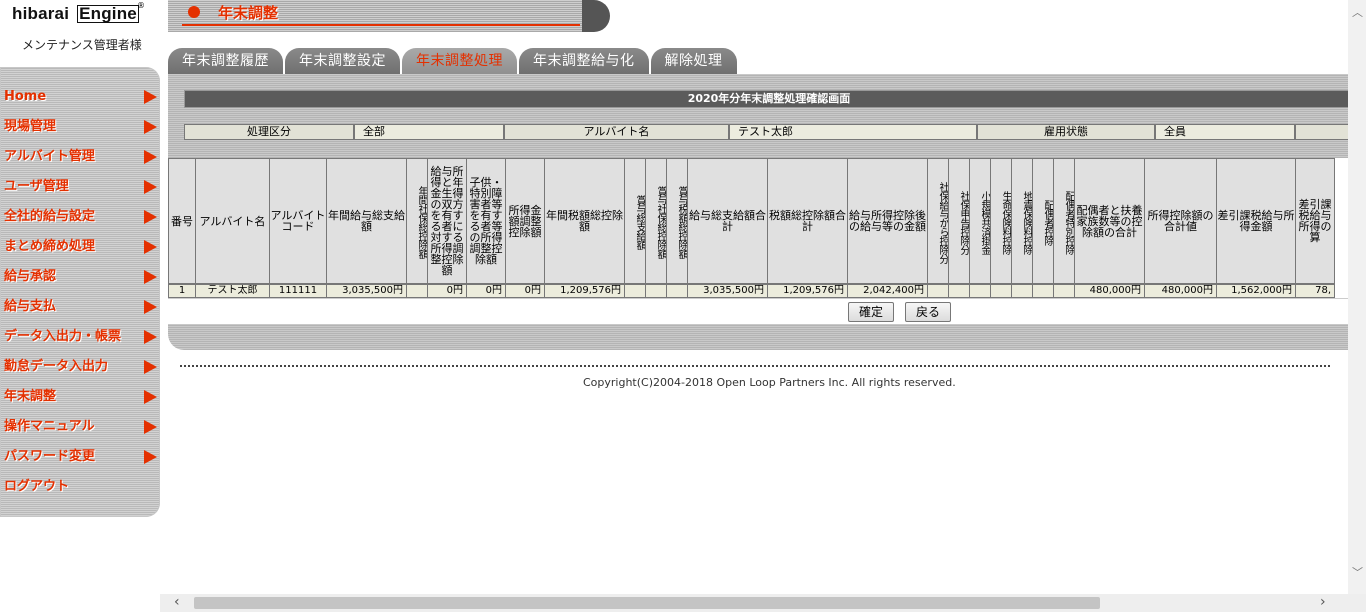 The height and width of the screenshot is (612, 1366). Describe the element at coordinates (928, 312) in the screenshot. I see `back-button: 戻る` at that location.